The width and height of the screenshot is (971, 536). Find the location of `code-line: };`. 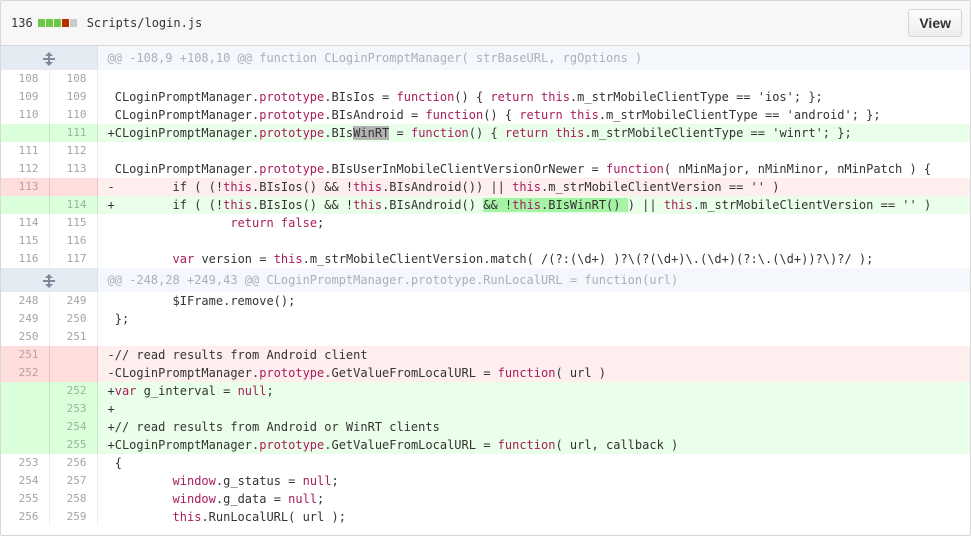

code-line: }; is located at coordinates (118, 319).